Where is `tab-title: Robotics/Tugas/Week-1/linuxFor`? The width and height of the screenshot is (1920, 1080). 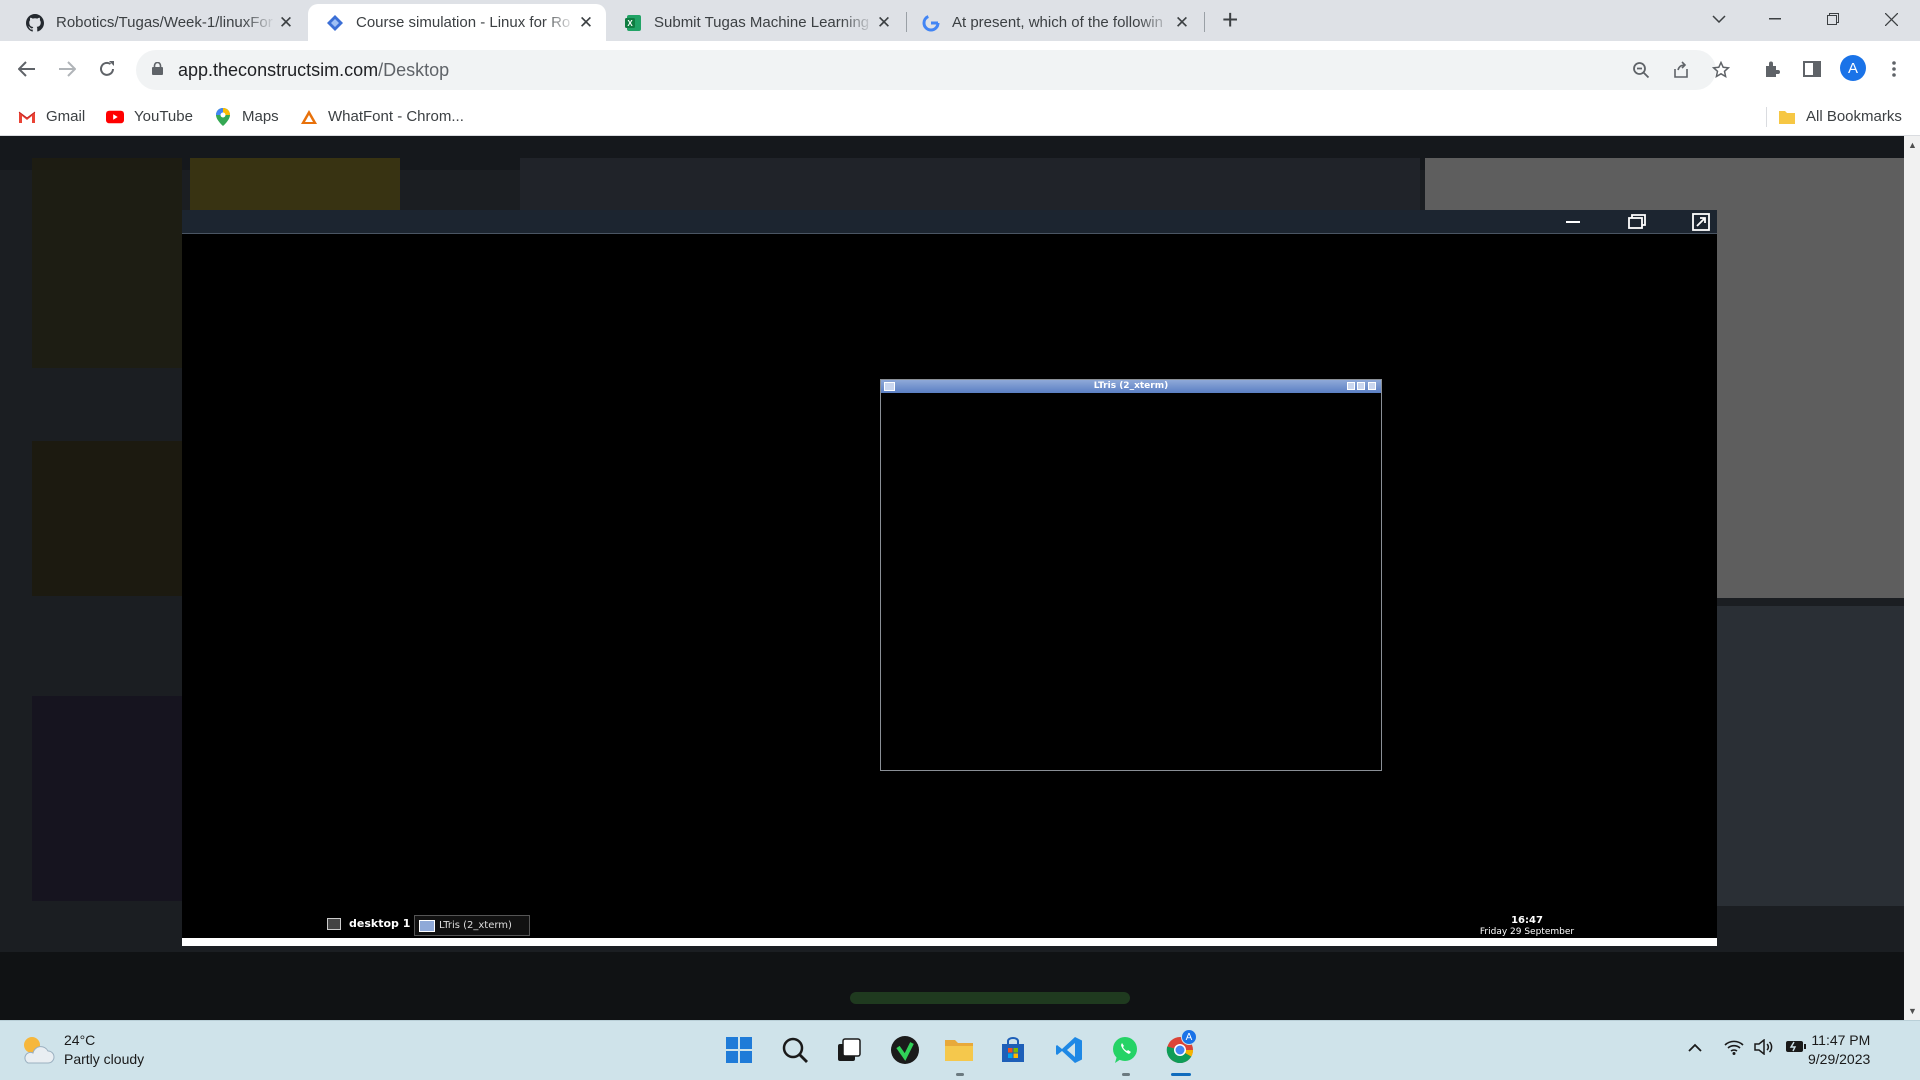 tab-title: Robotics/Tugas/Week-1/linuxFor is located at coordinates (164, 22).